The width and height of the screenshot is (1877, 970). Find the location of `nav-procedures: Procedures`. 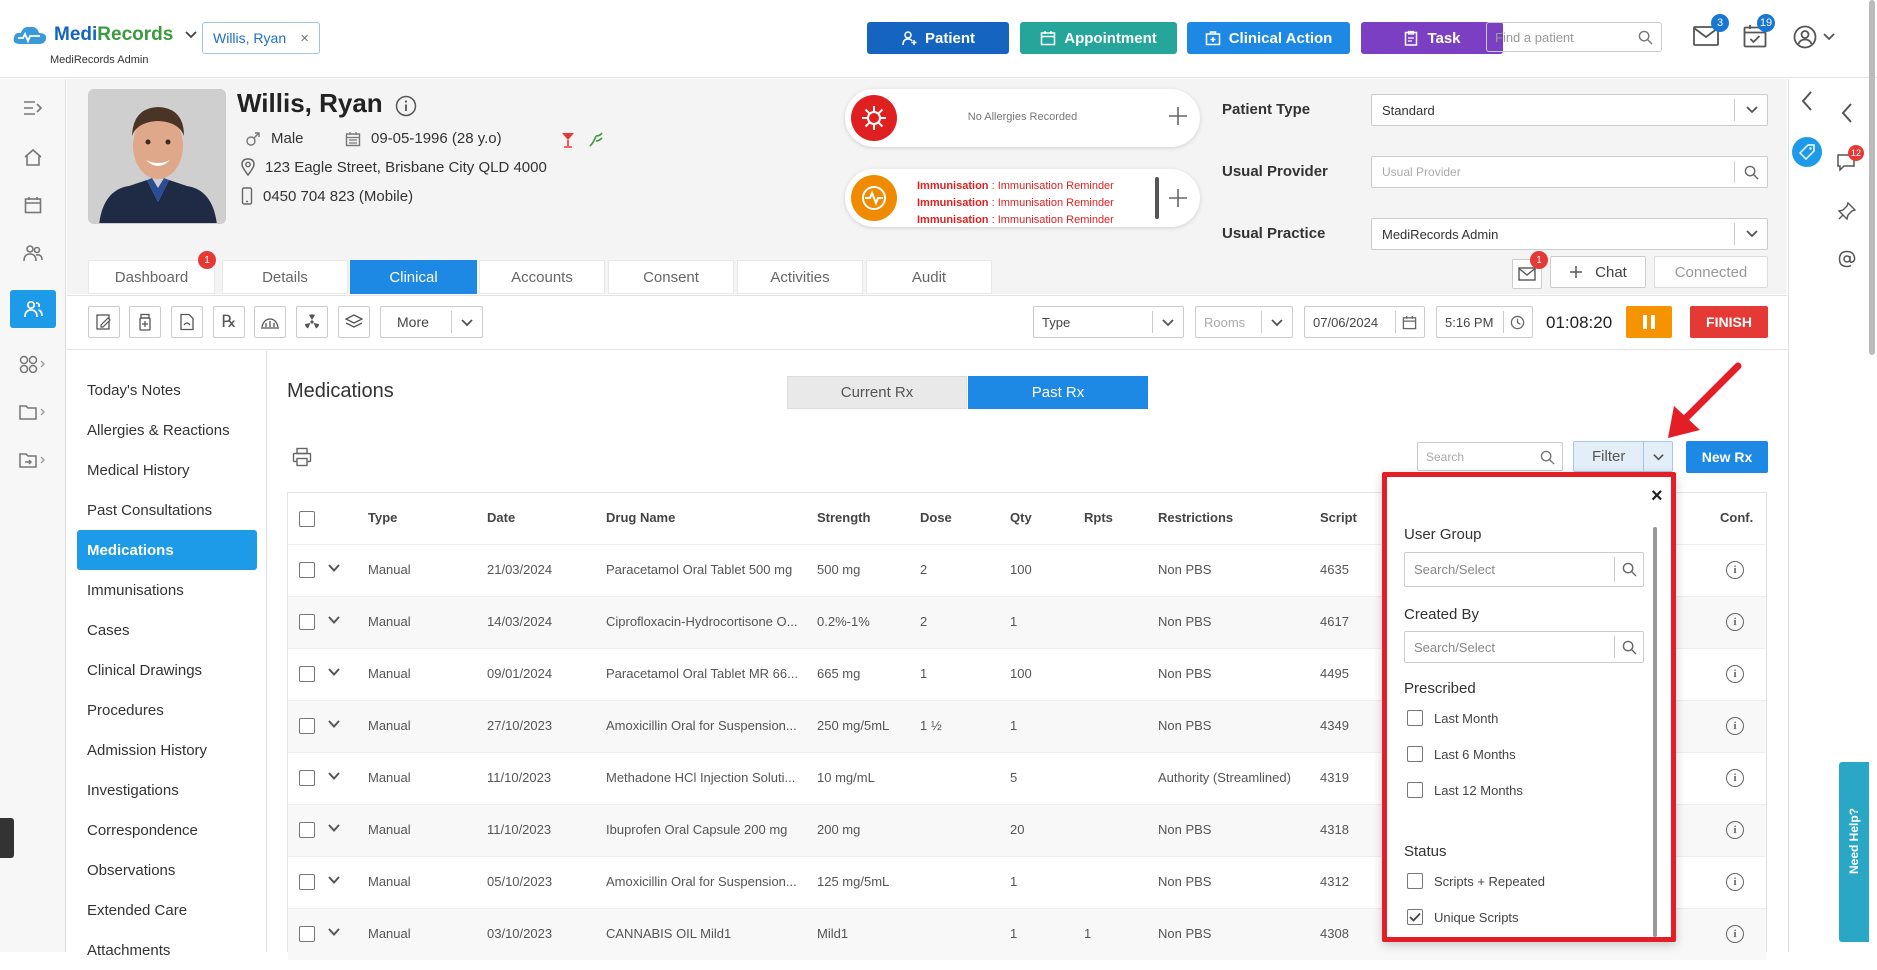

nav-procedures: Procedures is located at coordinates (167, 710).